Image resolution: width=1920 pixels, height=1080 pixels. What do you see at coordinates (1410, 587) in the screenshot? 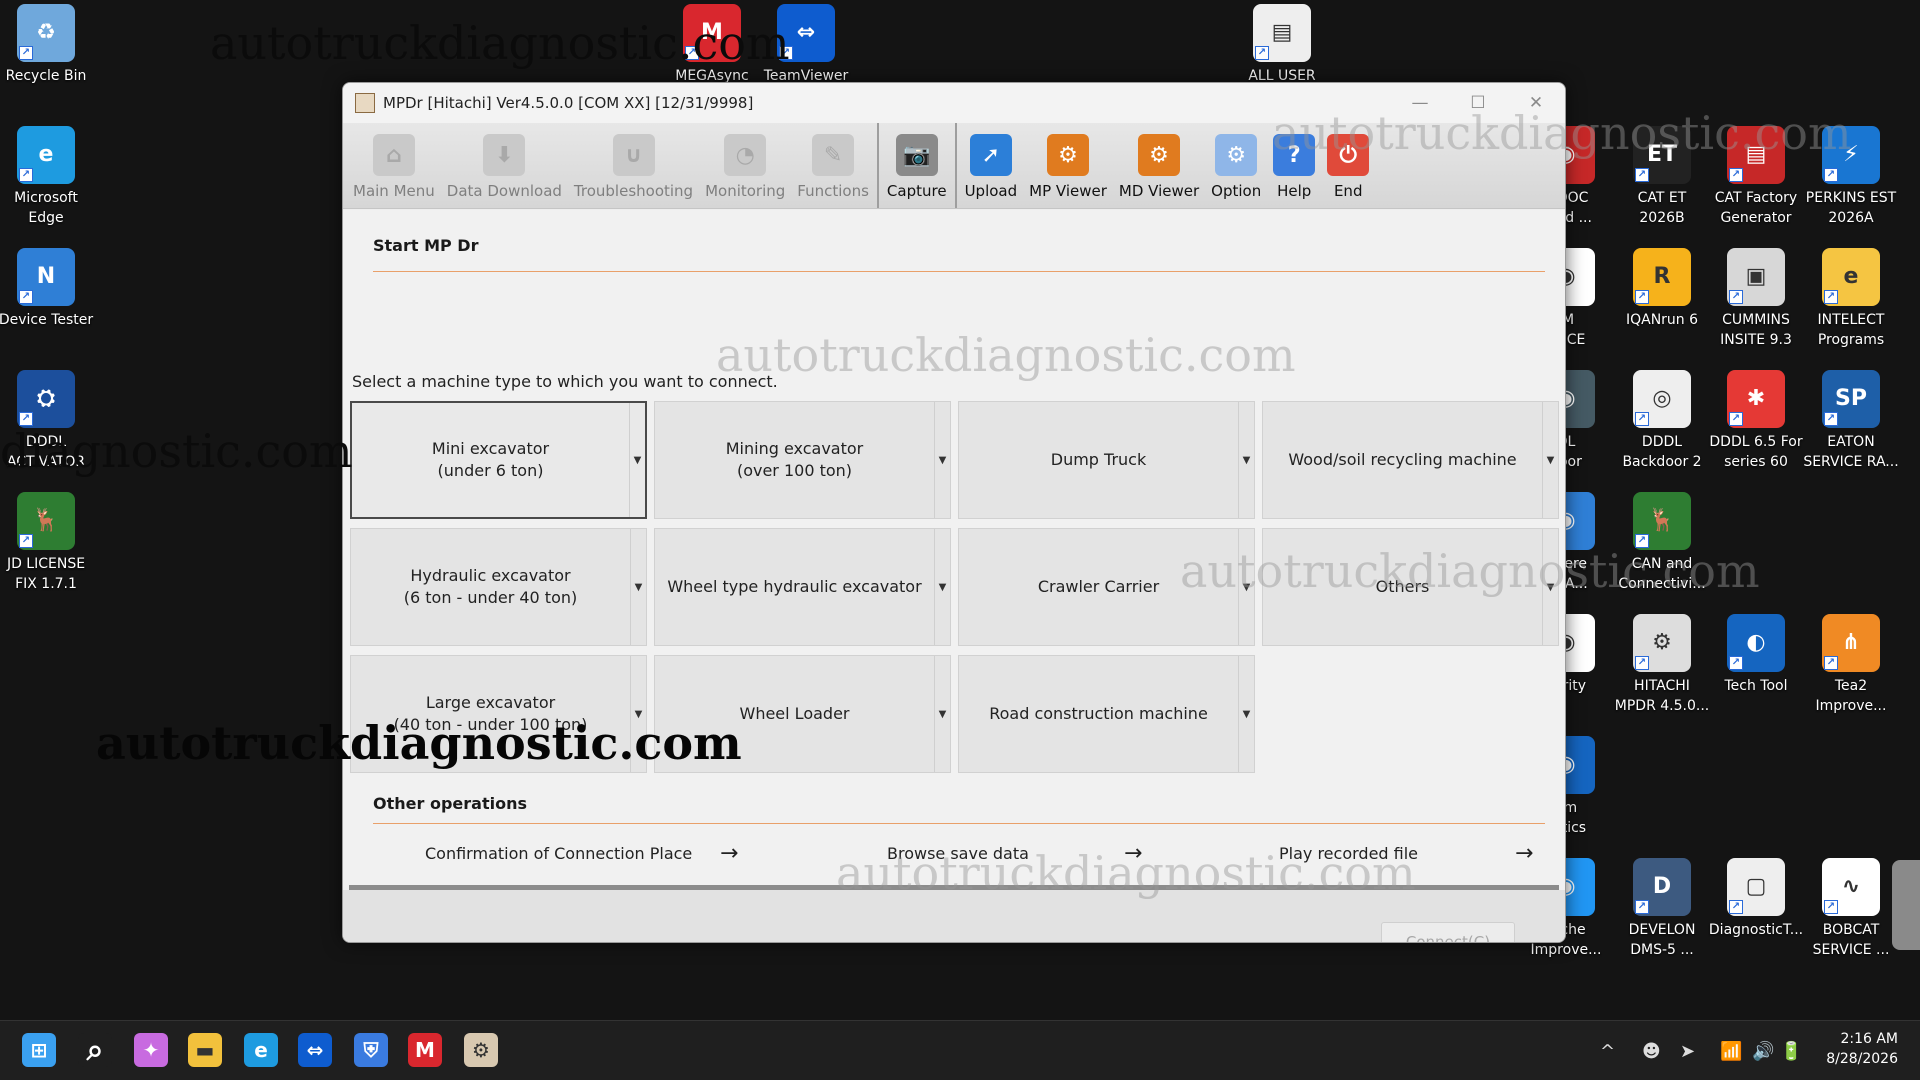
I see `machine-type-button: Others ▼` at bounding box center [1410, 587].